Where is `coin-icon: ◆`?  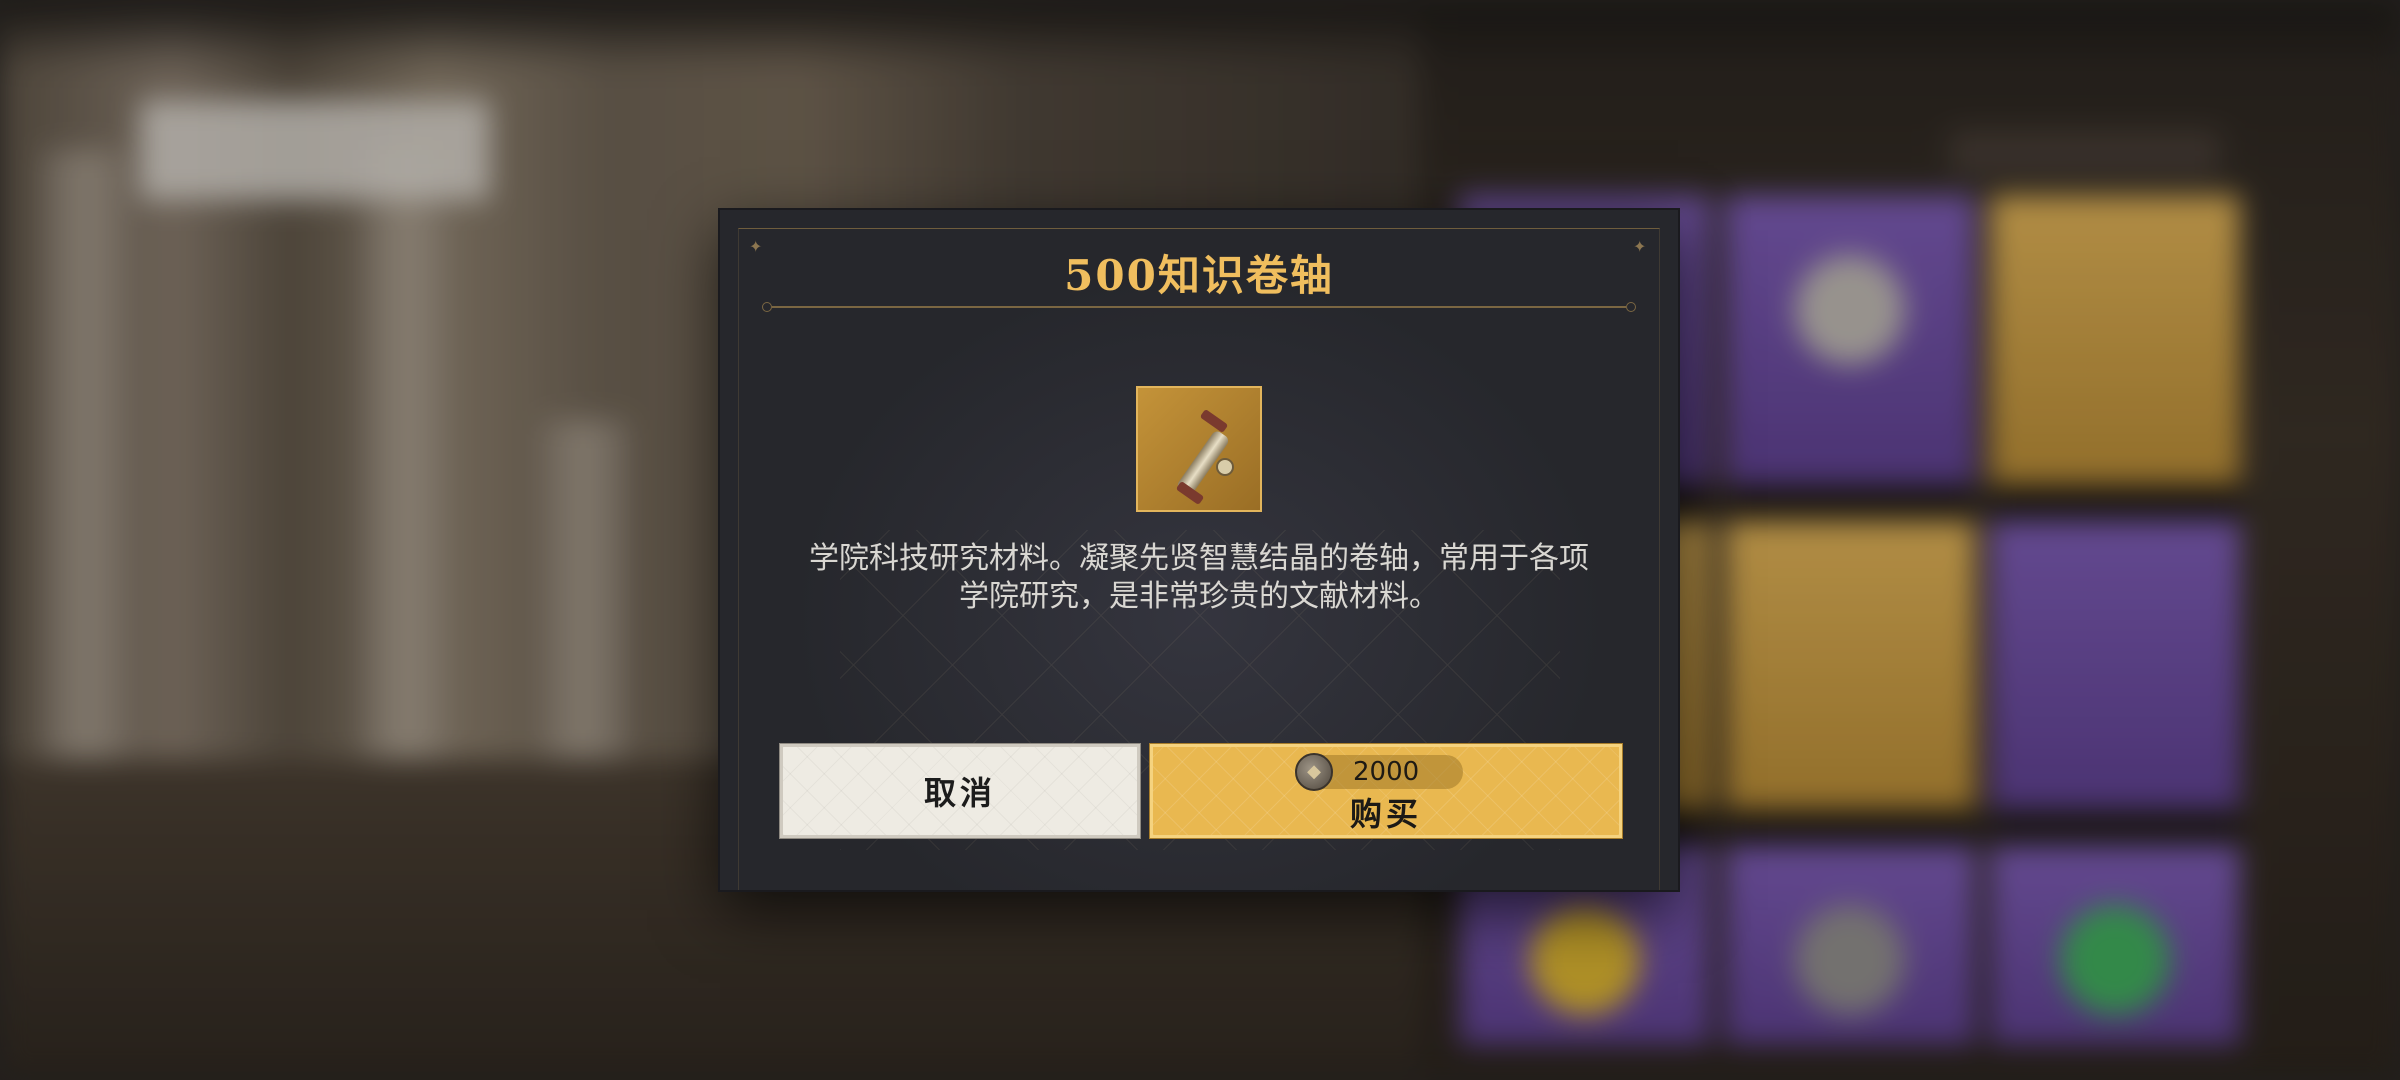
coin-icon: ◆ is located at coordinates (1314, 772).